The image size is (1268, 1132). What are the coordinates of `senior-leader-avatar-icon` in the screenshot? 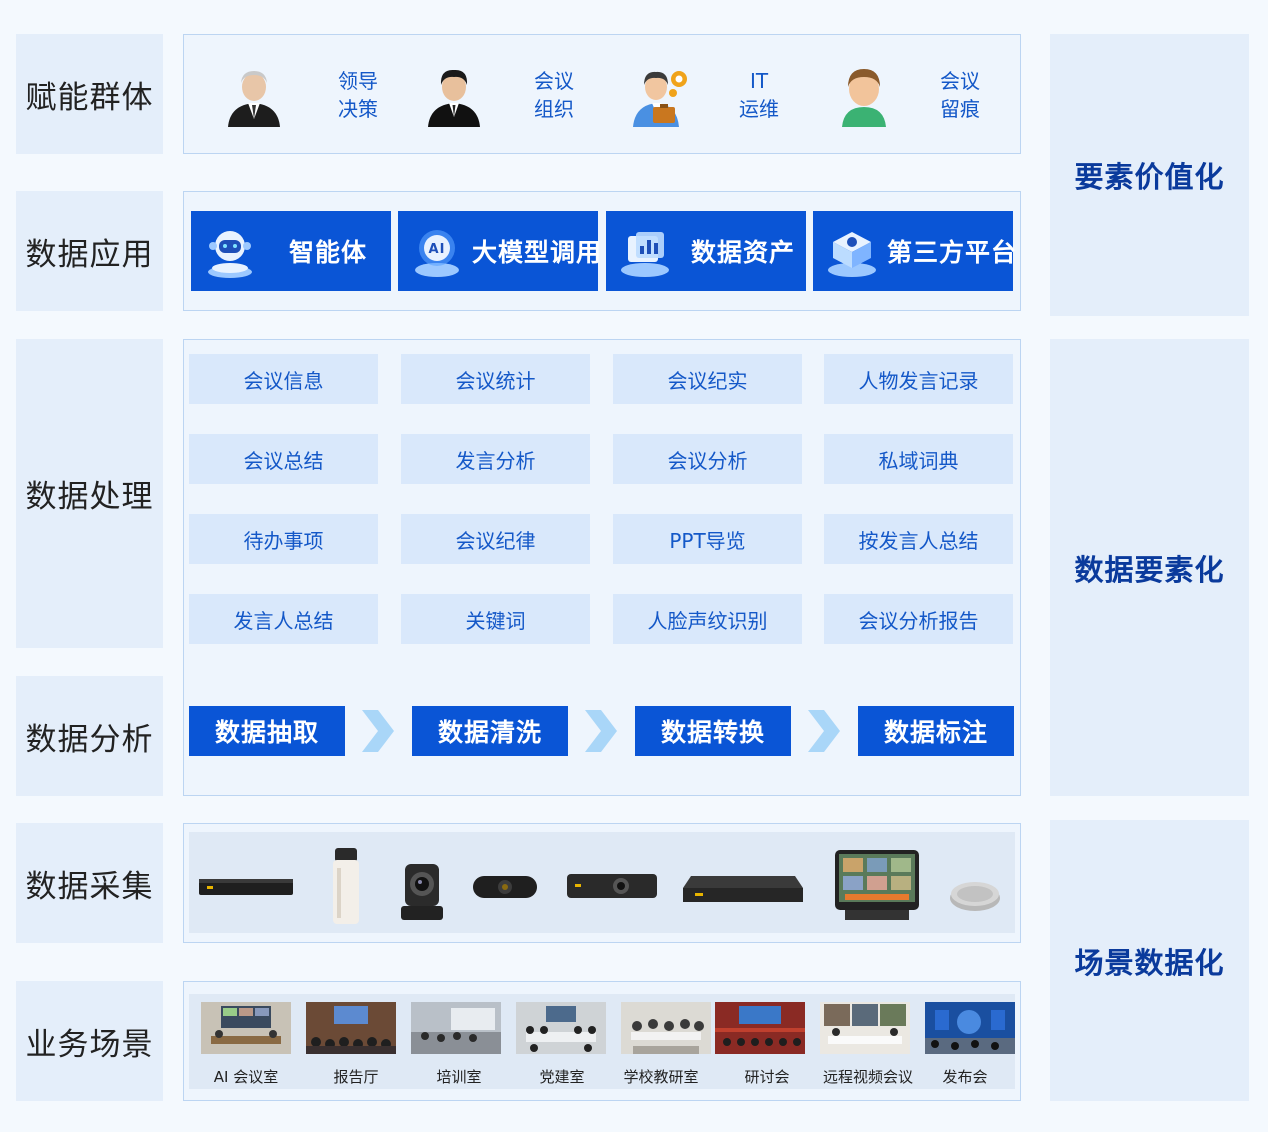 It's located at (254, 99).